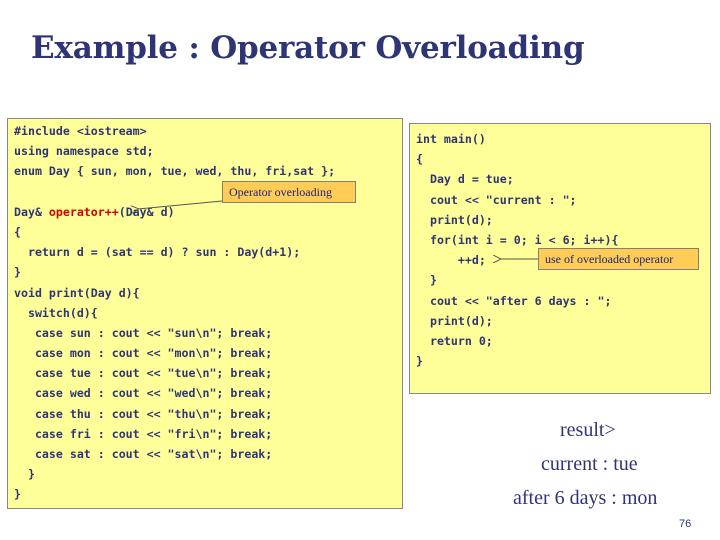  Describe the element at coordinates (585, 498) in the screenshot. I see `result-line-after: after 6 days : mon` at that location.